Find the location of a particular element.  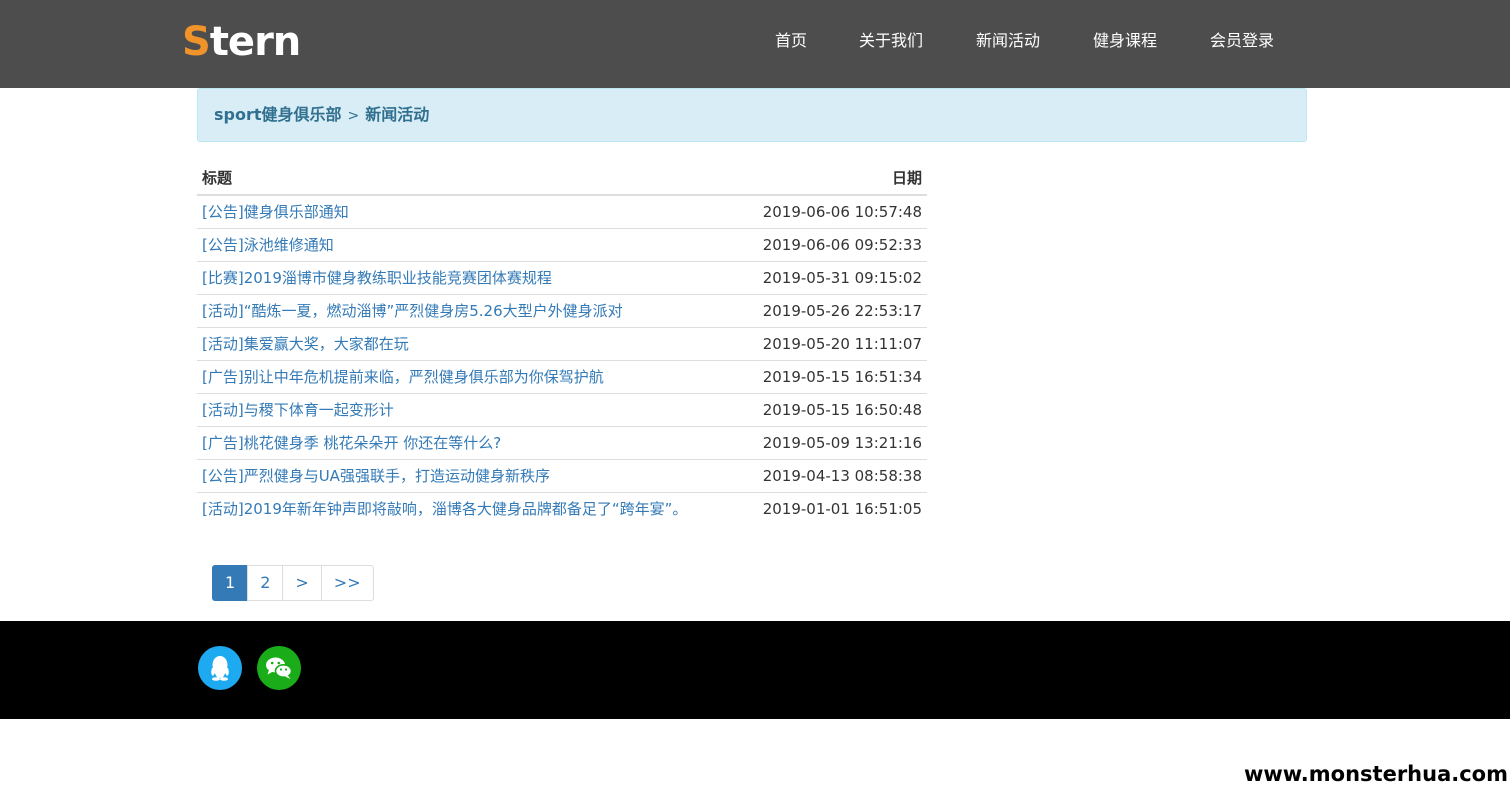

breadcrumb: sport健身俱乐部 > 新闻活动 is located at coordinates (752, 115).